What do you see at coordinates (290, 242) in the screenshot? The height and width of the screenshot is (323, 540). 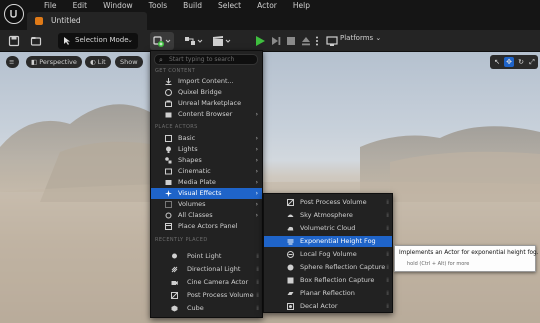 I see `fog-icon` at bounding box center [290, 242].